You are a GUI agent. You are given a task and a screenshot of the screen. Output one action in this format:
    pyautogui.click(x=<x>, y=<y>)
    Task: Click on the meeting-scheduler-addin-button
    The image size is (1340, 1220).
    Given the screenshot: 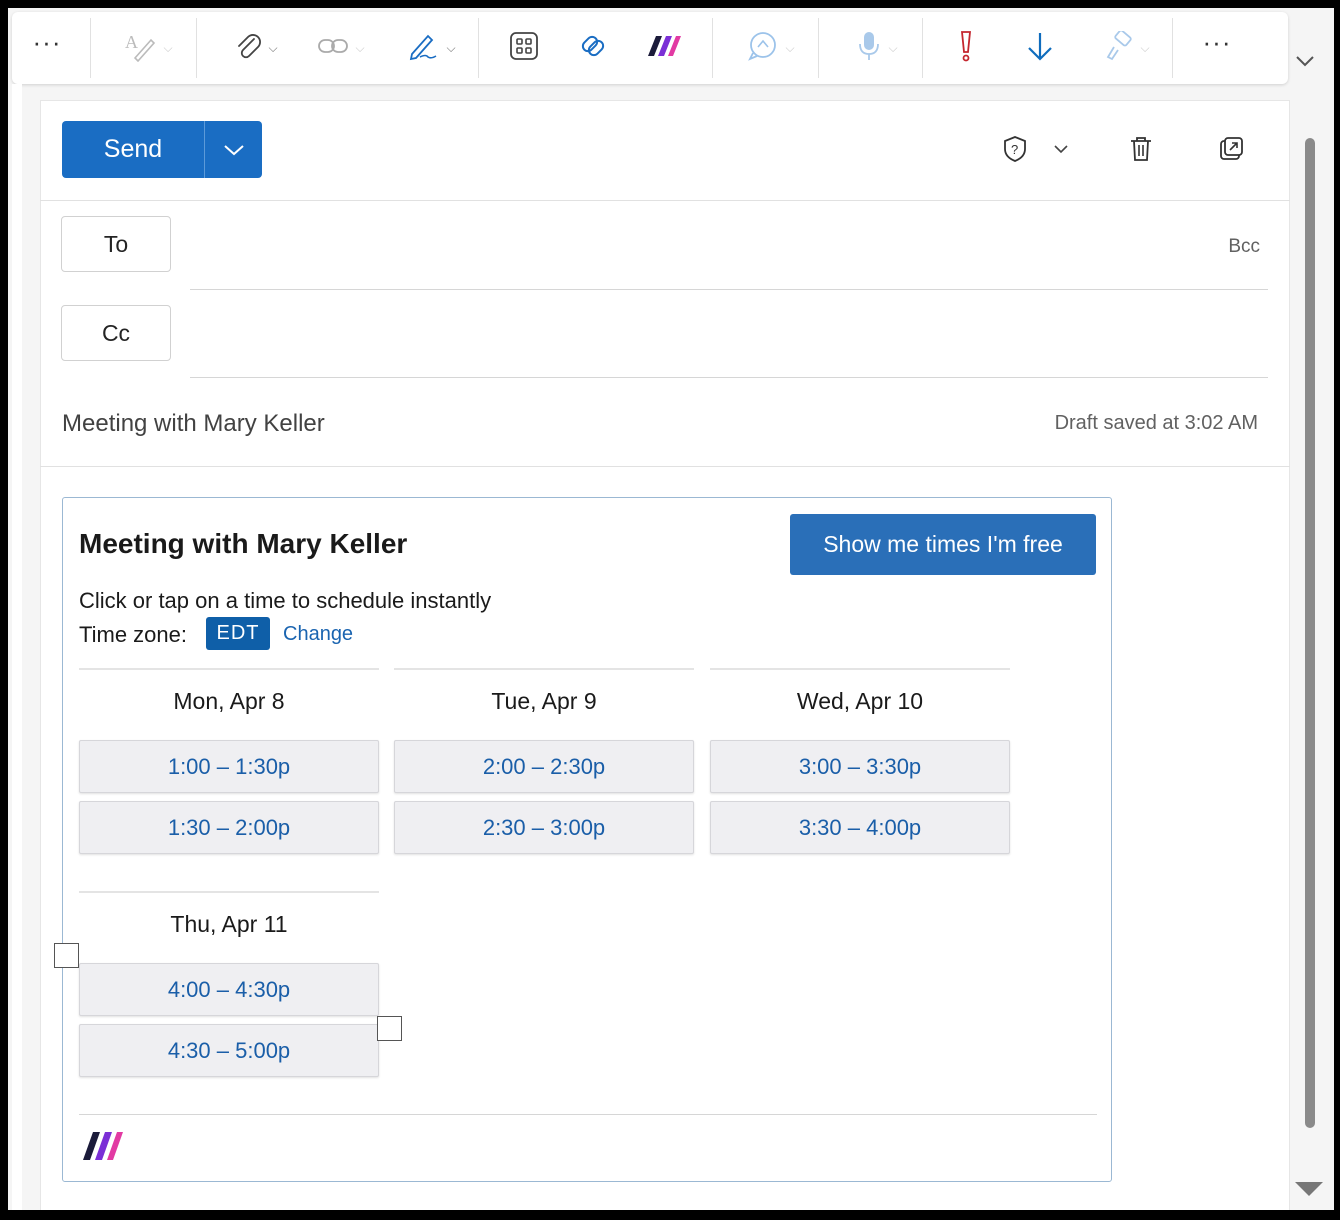 What is the action you would take?
    pyautogui.click(x=664, y=48)
    